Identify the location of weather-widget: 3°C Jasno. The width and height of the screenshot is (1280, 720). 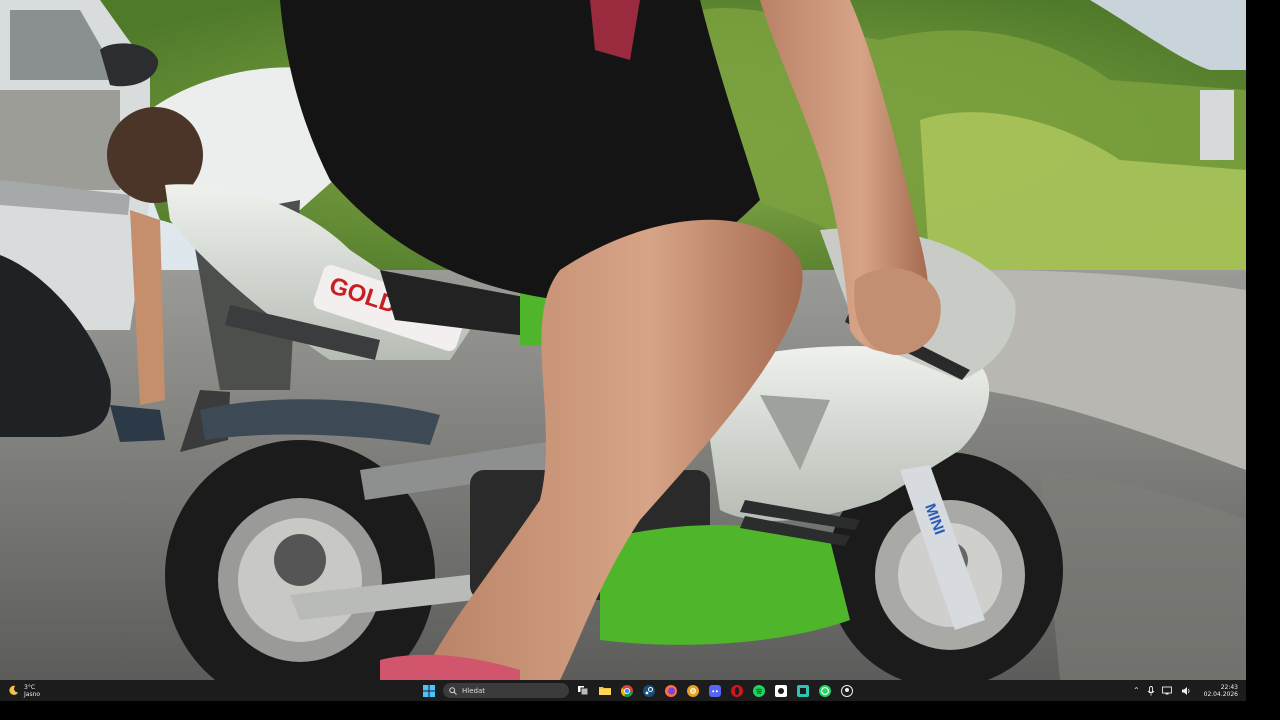
(24, 690).